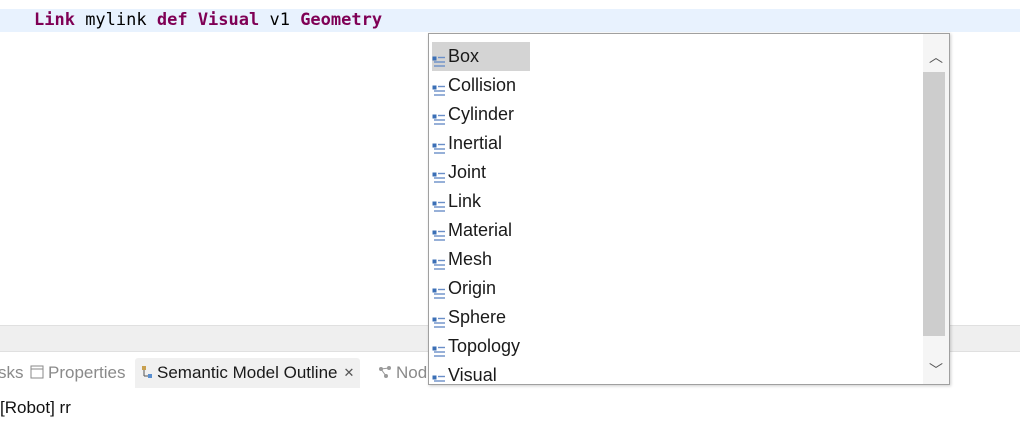 Image resolution: width=1020 pixels, height=440 pixels. Describe the element at coordinates (385, 374) in the screenshot. I see `nodes-icon` at that location.